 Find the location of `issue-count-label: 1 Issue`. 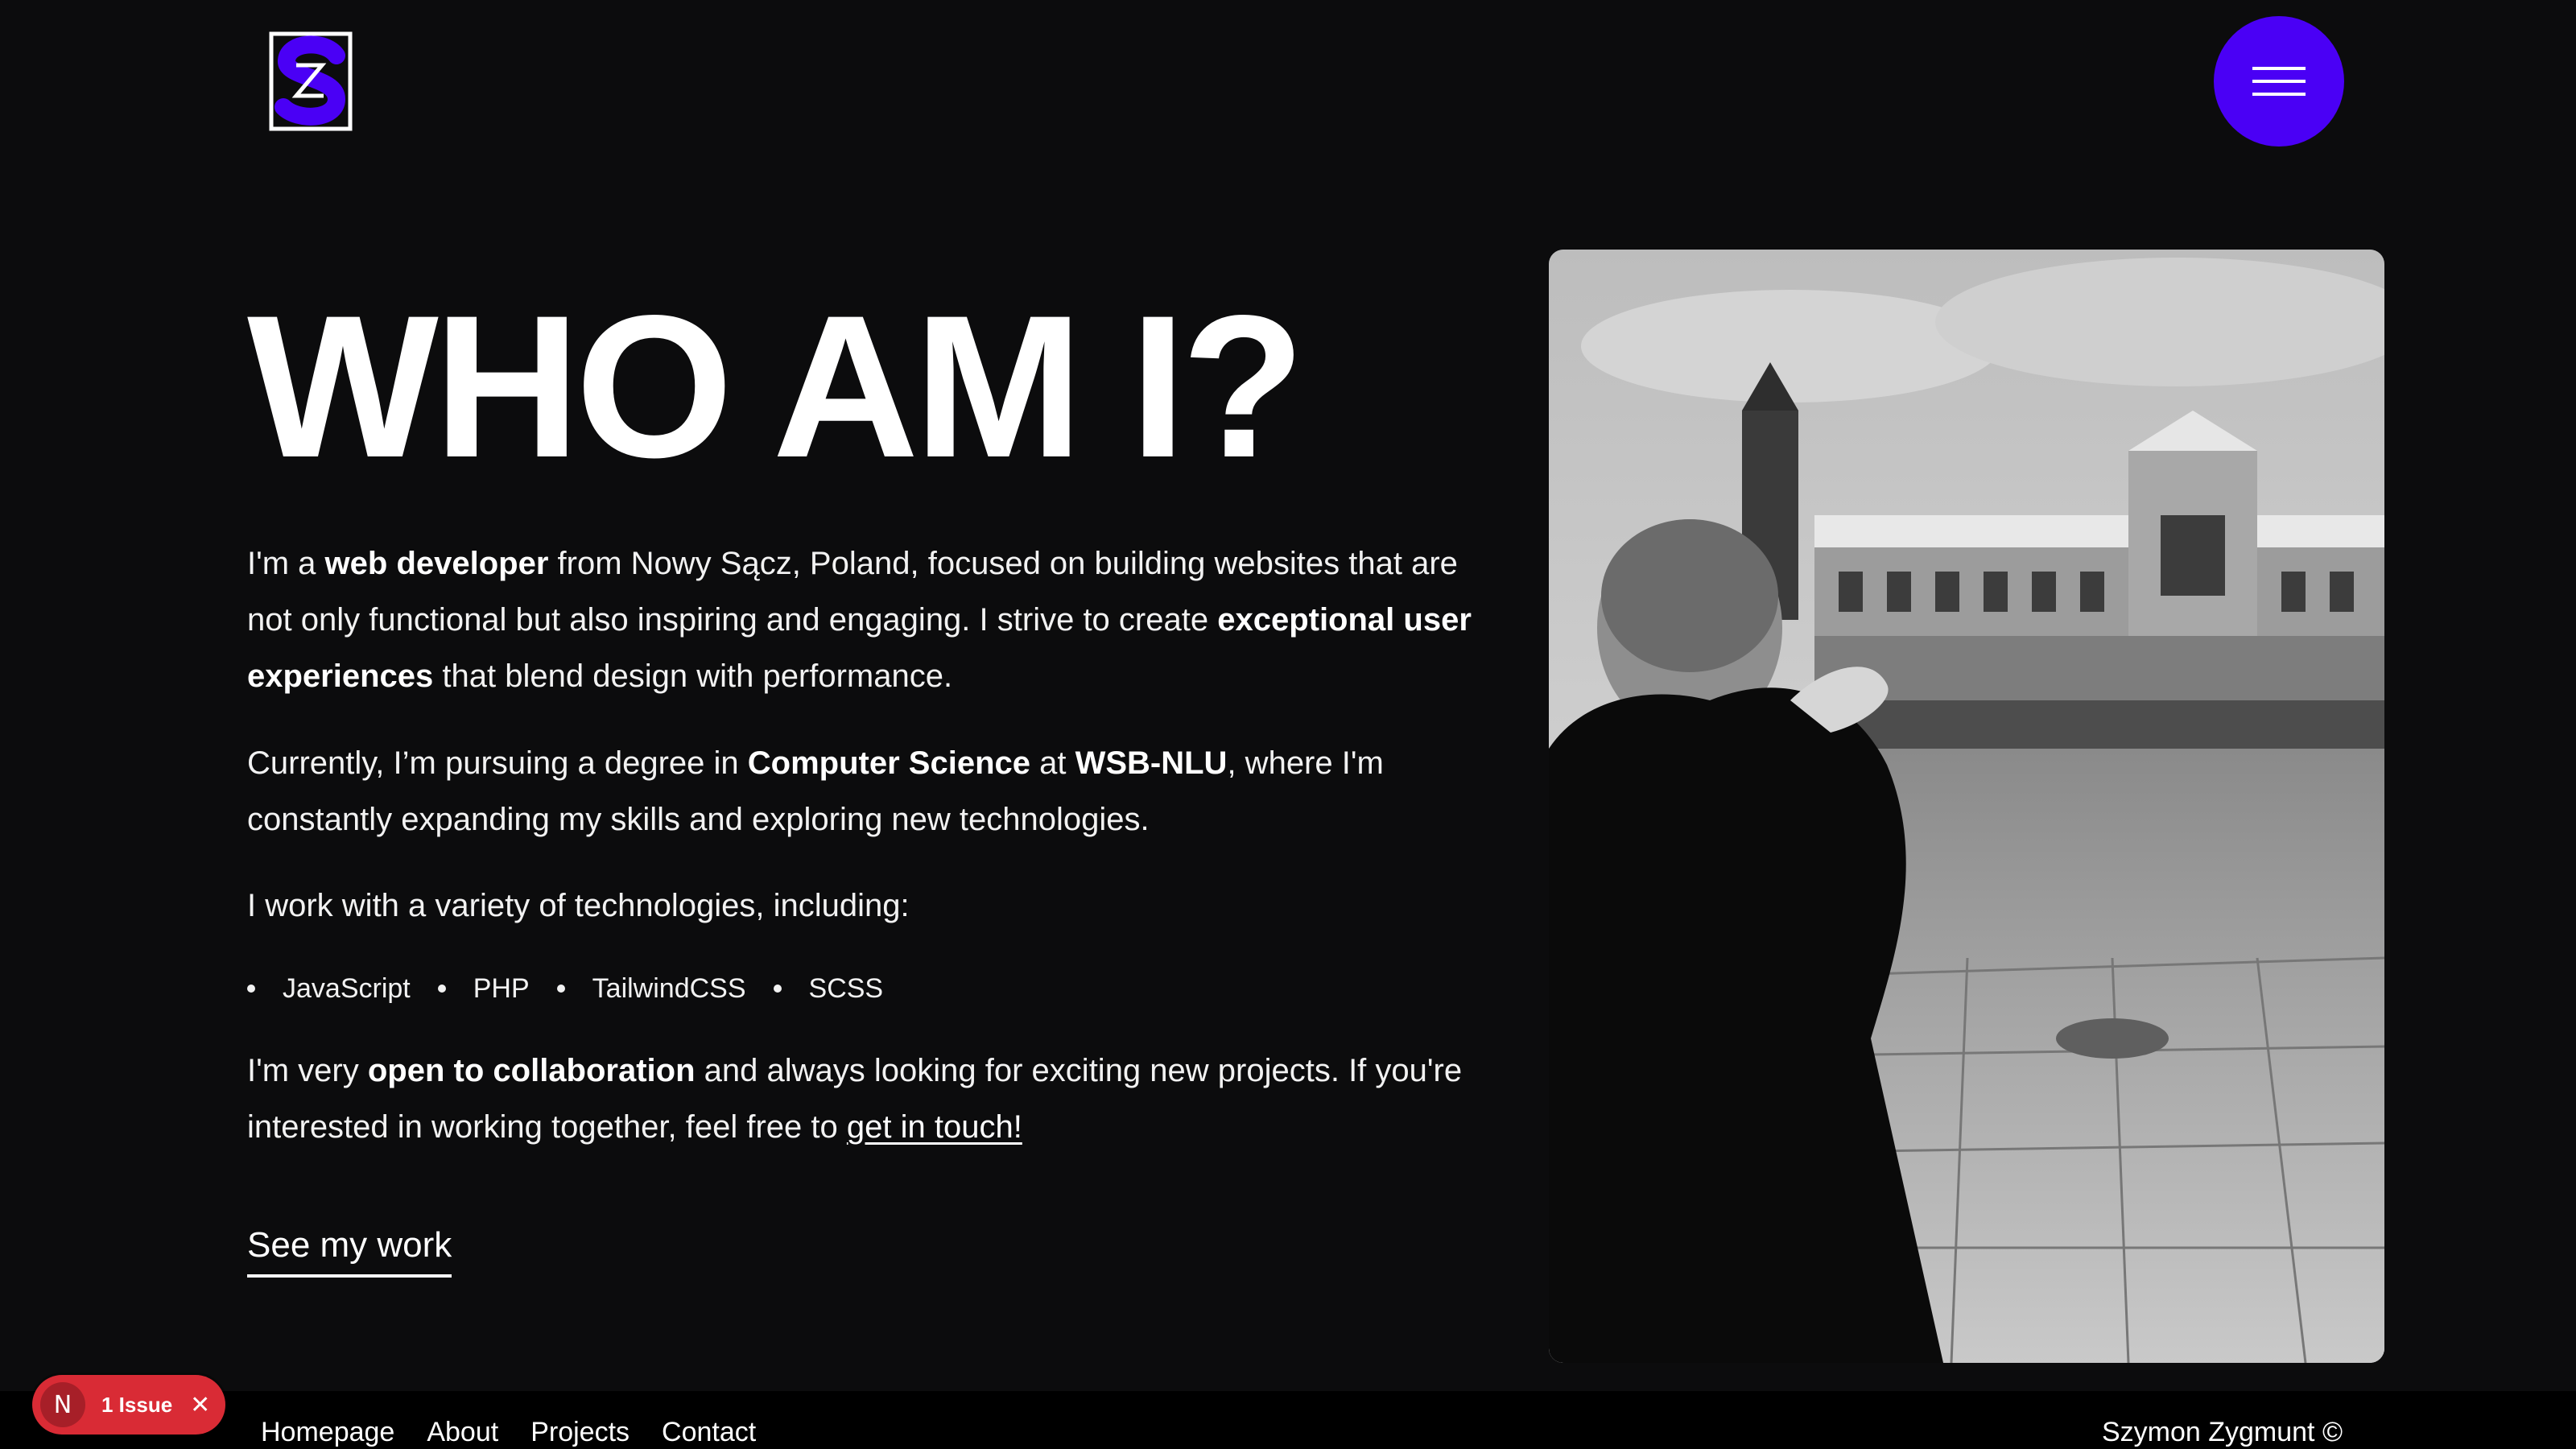

issue-count-label: 1 Issue is located at coordinates (136, 1405).